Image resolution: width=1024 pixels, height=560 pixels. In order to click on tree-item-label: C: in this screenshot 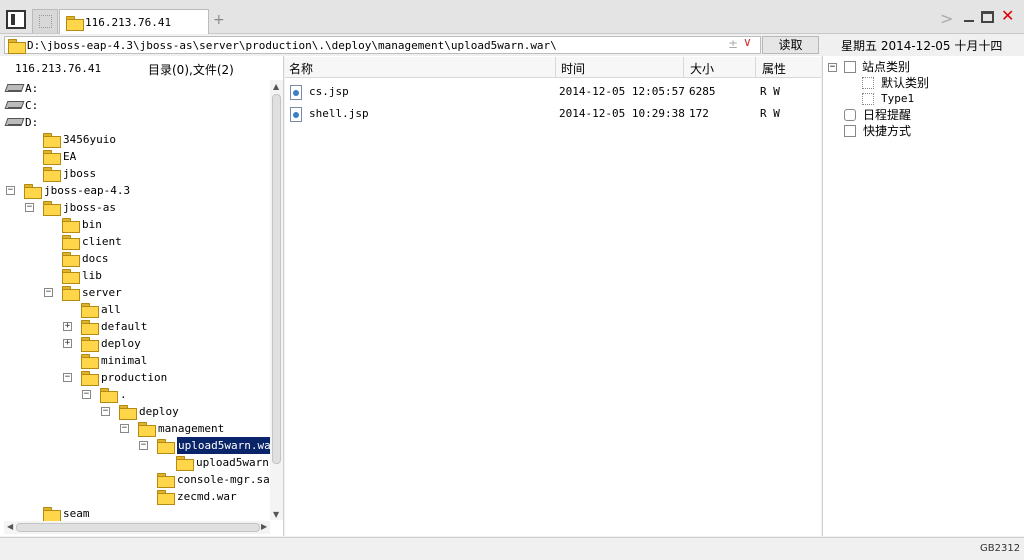, I will do `click(32, 105)`.